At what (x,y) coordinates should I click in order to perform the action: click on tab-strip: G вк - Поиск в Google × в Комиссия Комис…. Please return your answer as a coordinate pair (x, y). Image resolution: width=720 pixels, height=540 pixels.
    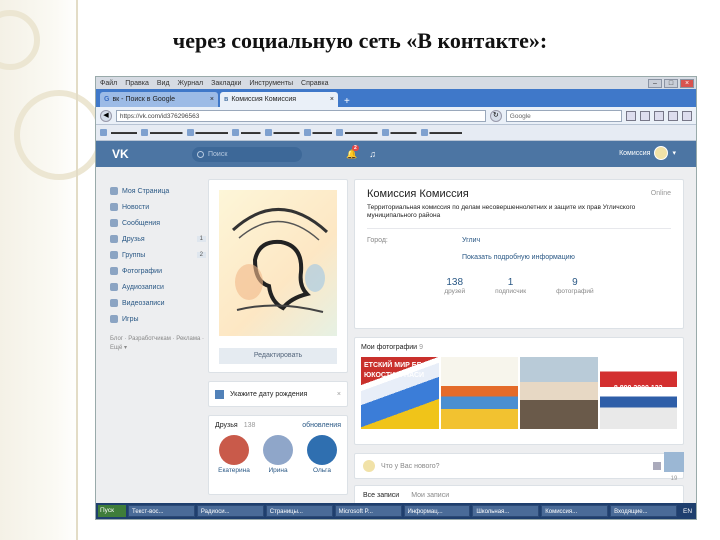
    Looking at the image, I should click on (396, 98).